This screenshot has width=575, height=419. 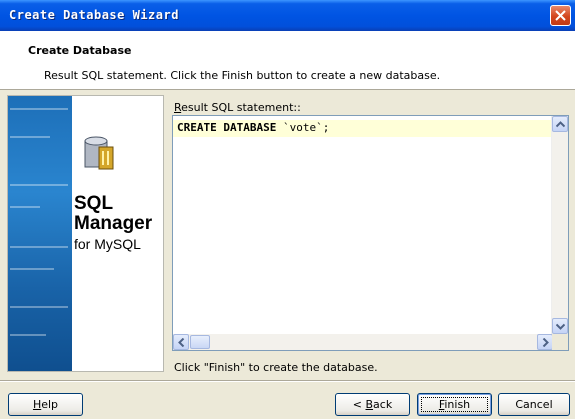 What do you see at coordinates (276, 367) in the screenshot?
I see `finish-hint: Click "Finish" to create the database.` at bounding box center [276, 367].